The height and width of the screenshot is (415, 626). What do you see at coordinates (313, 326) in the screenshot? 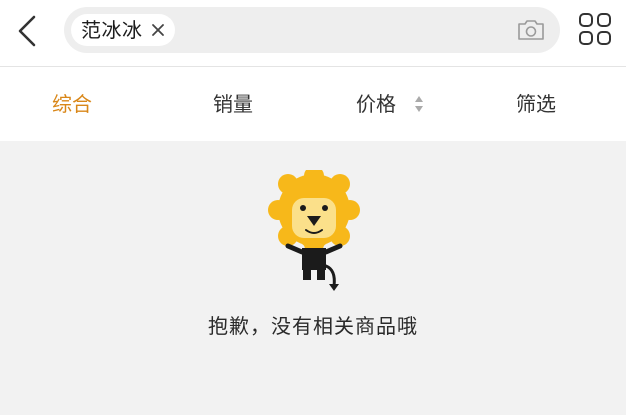
I see `empty-result-message: 抱歉，没有相关商品哦` at bounding box center [313, 326].